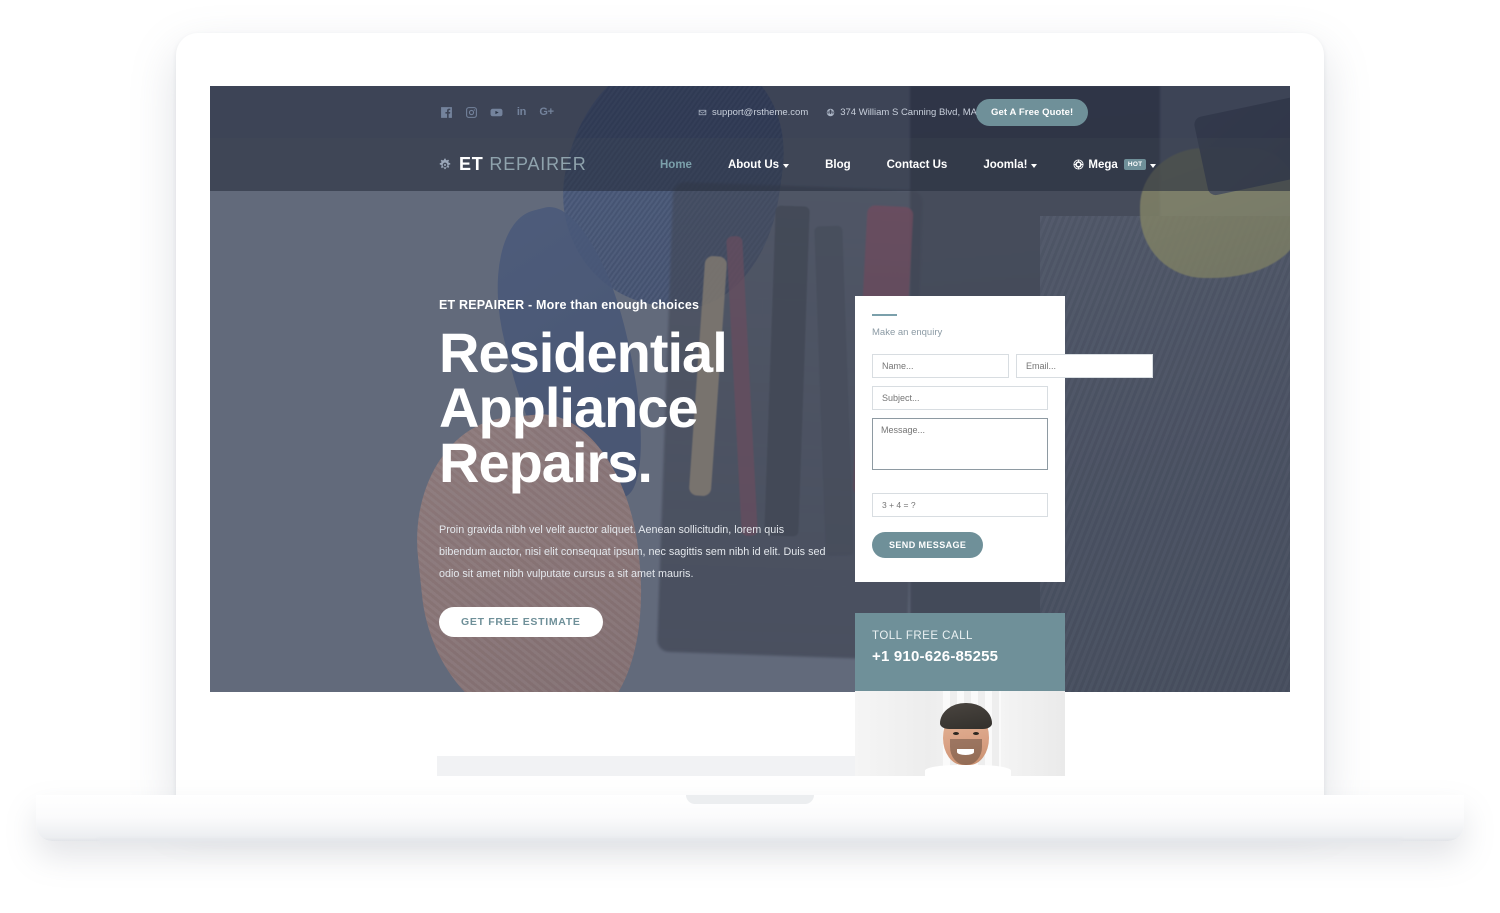 This screenshot has height=913, width=1500. I want to click on message-textarea, so click(960, 444).